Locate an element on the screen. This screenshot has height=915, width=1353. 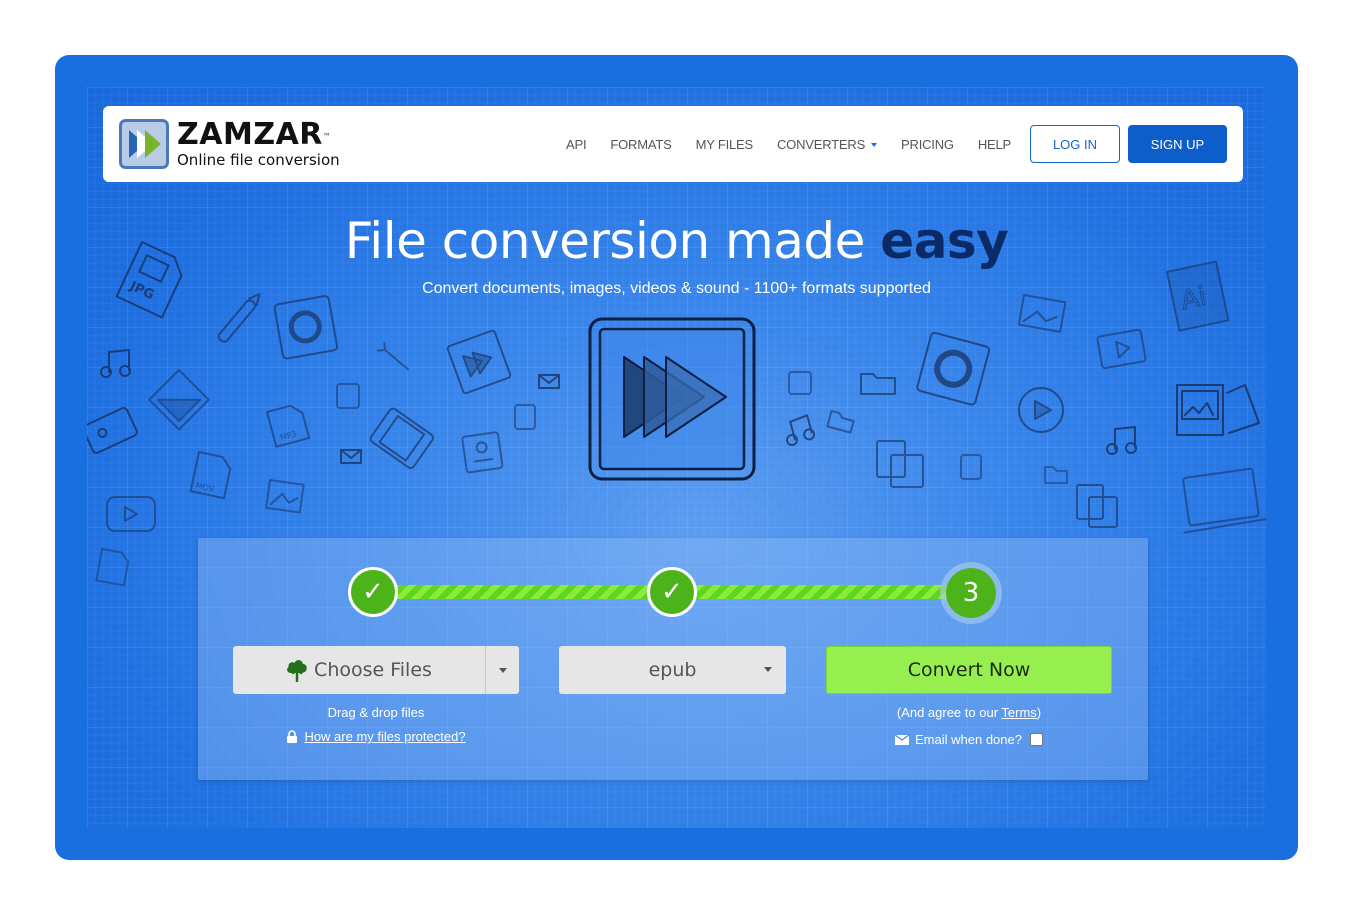
code-file-icon is located at coordinates (112, 567).